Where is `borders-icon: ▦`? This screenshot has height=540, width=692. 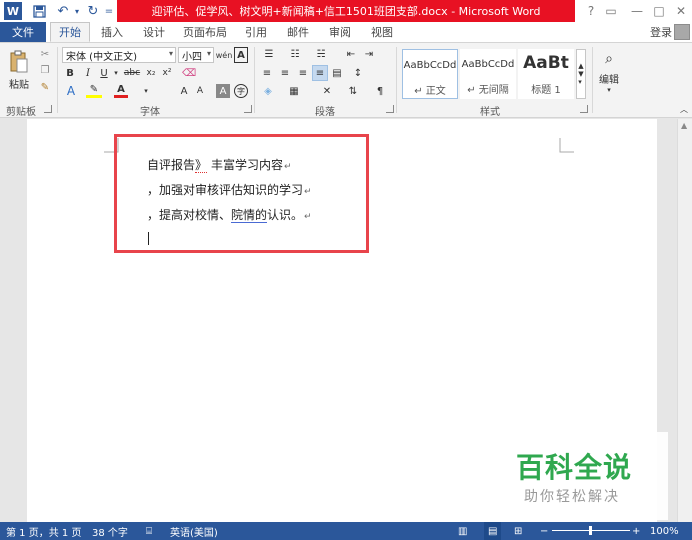
borders-icon: ▦ is located at coordinates (294, 91).